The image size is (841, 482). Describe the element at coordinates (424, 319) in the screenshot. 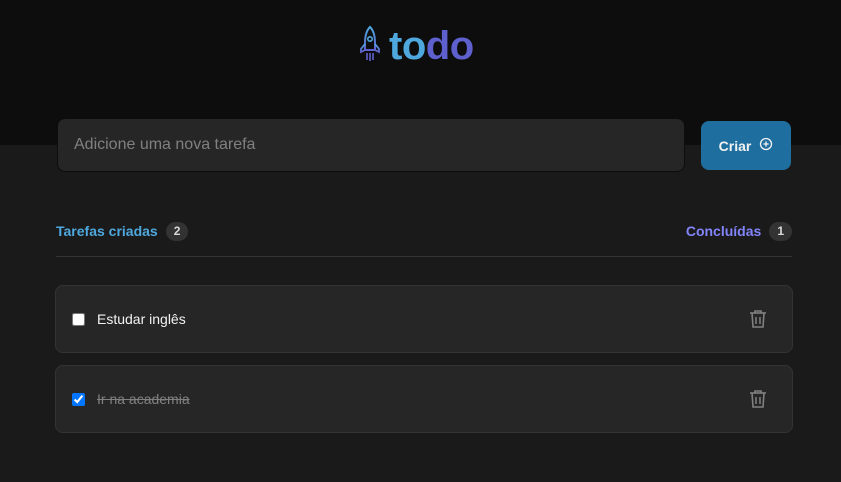

I see `task-item: Estudar inglês` at that location.